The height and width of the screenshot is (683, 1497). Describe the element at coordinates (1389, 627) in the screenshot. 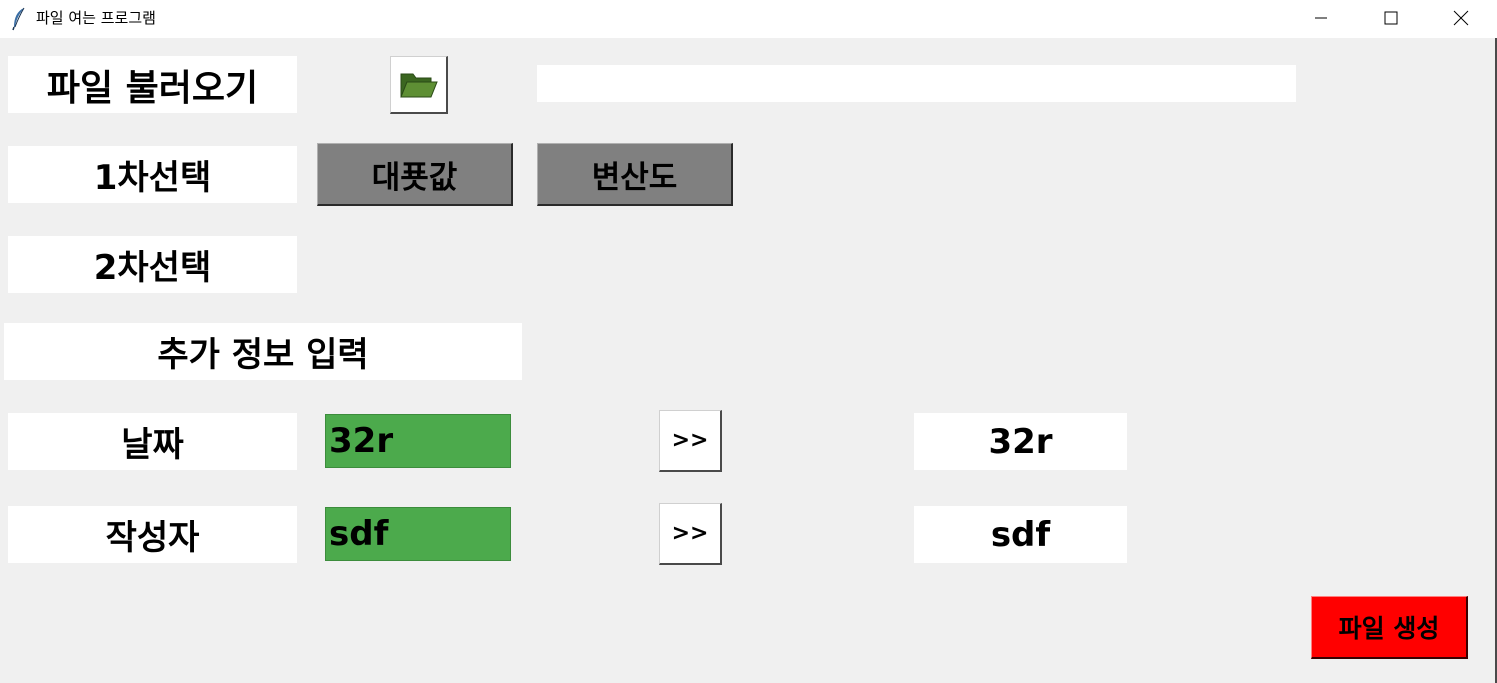

I see `generate-file-button: 파일 생성` at that location.